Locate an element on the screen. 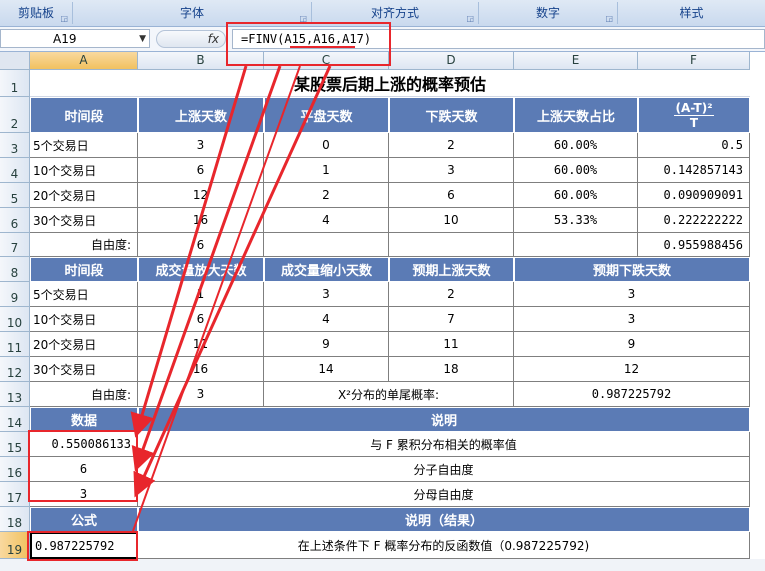 The image size is (765, 571). column-header-a: A is located at coordinates (84, 61).